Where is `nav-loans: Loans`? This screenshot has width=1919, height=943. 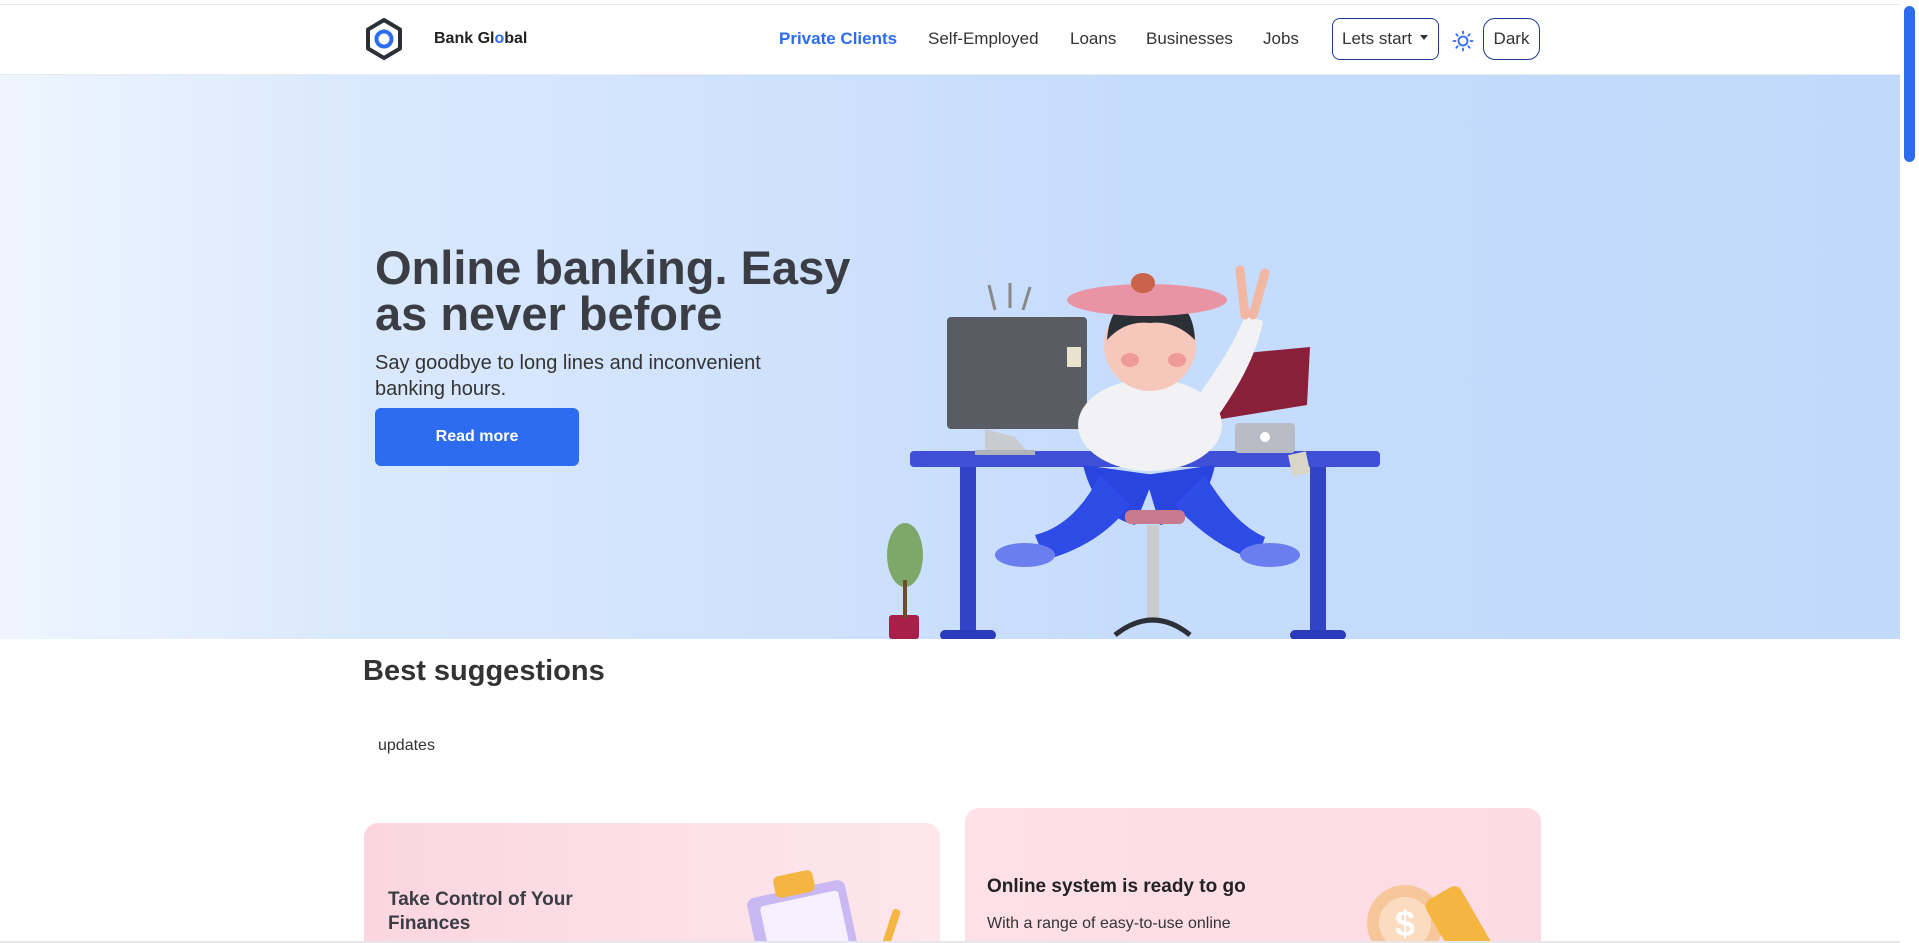
nav-loans: Loans is located at coordinates (1093, 39).